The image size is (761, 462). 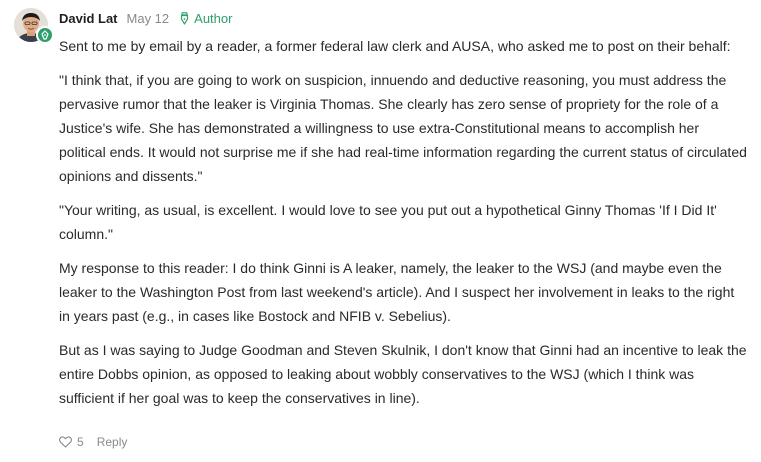 I want to click on like-button: 5, so click(x=71, y=442).